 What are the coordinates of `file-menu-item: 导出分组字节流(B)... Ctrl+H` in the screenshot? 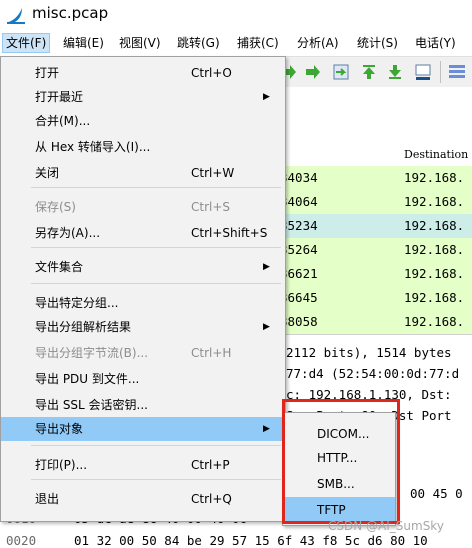 It's located at (143, 353).